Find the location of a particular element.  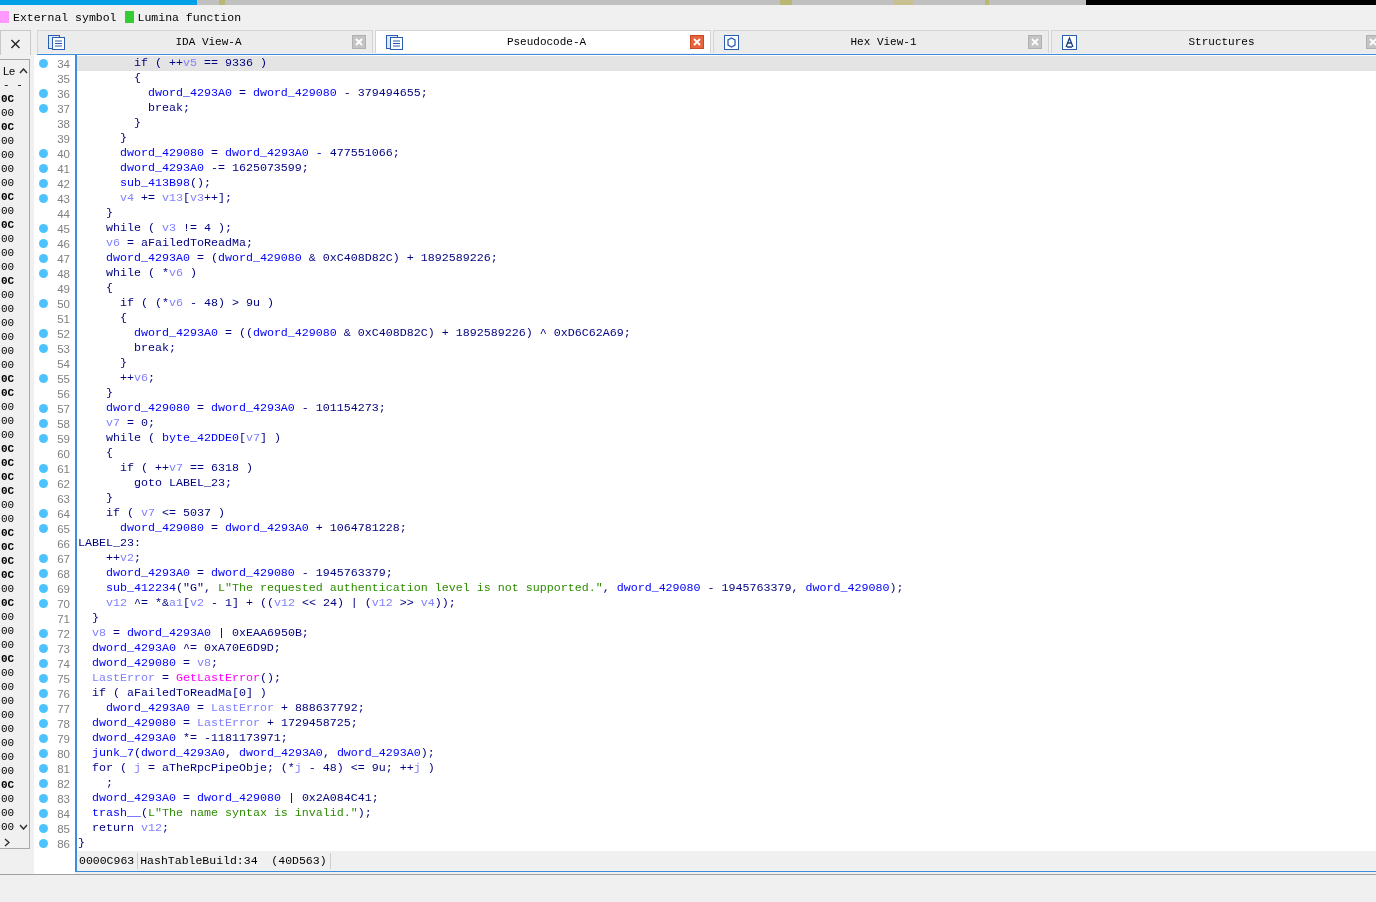

header-rule-text: - - is located at coordinates (13, 87).